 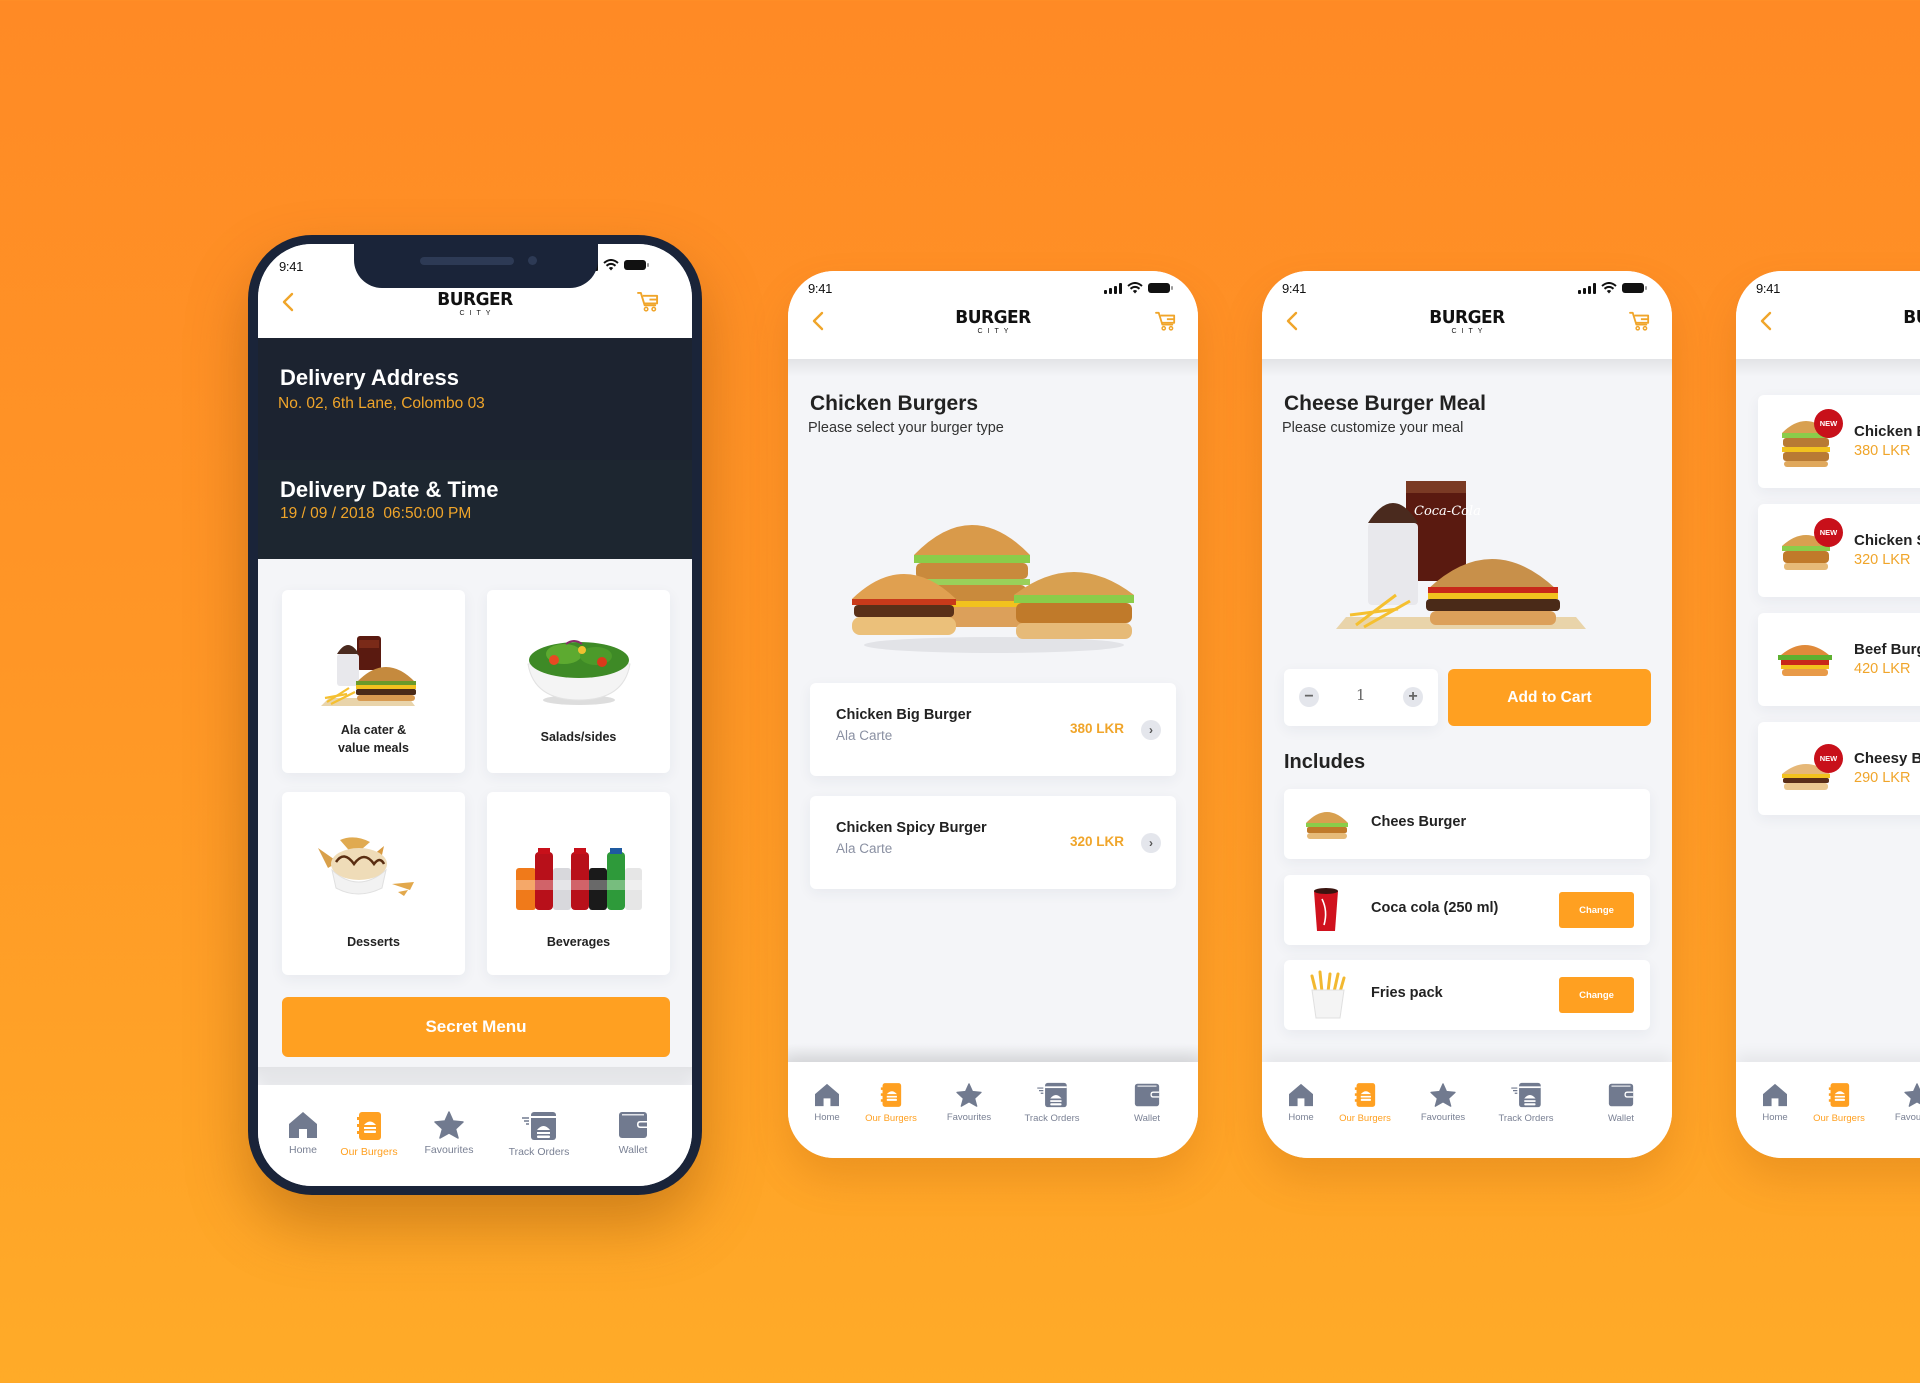 I want to click on delivery-box-icon, so click(x=1526, y=1095).